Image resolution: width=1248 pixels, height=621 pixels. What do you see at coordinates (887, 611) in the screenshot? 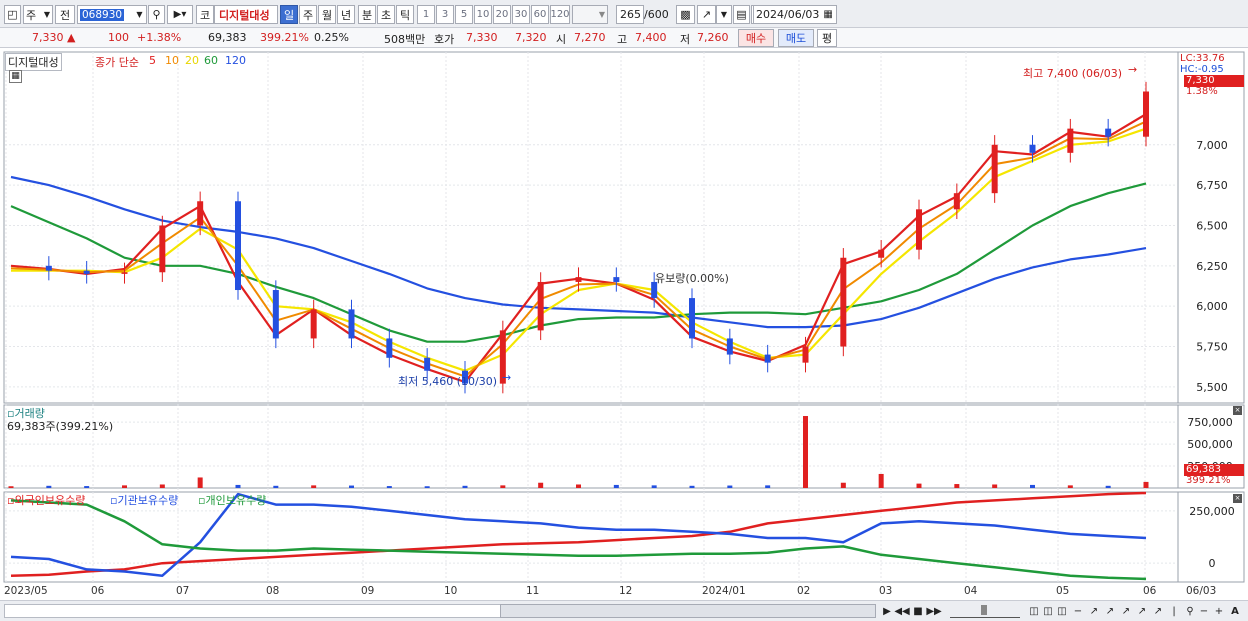
I see `play-icon: ▶` at bounding box center [887, 611].